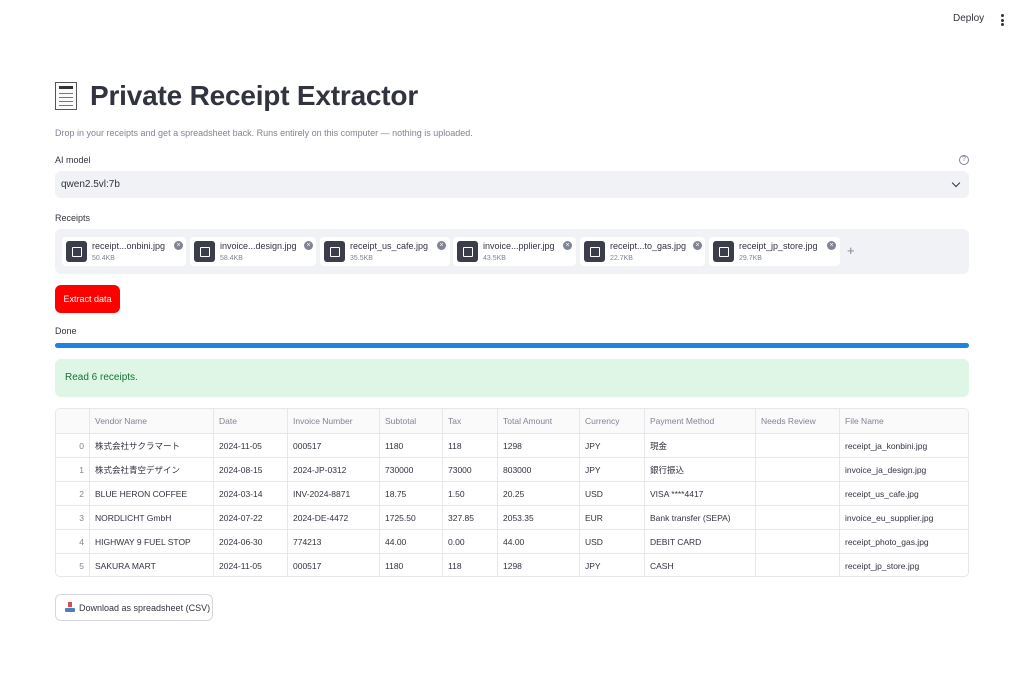 The height and width of the screenshot is (683, 1024). What do you see at coordinates (152, 469) in the screenshot?
I see `table-cell: 株式会社青空デザイン` at bounding box center [152, 469].